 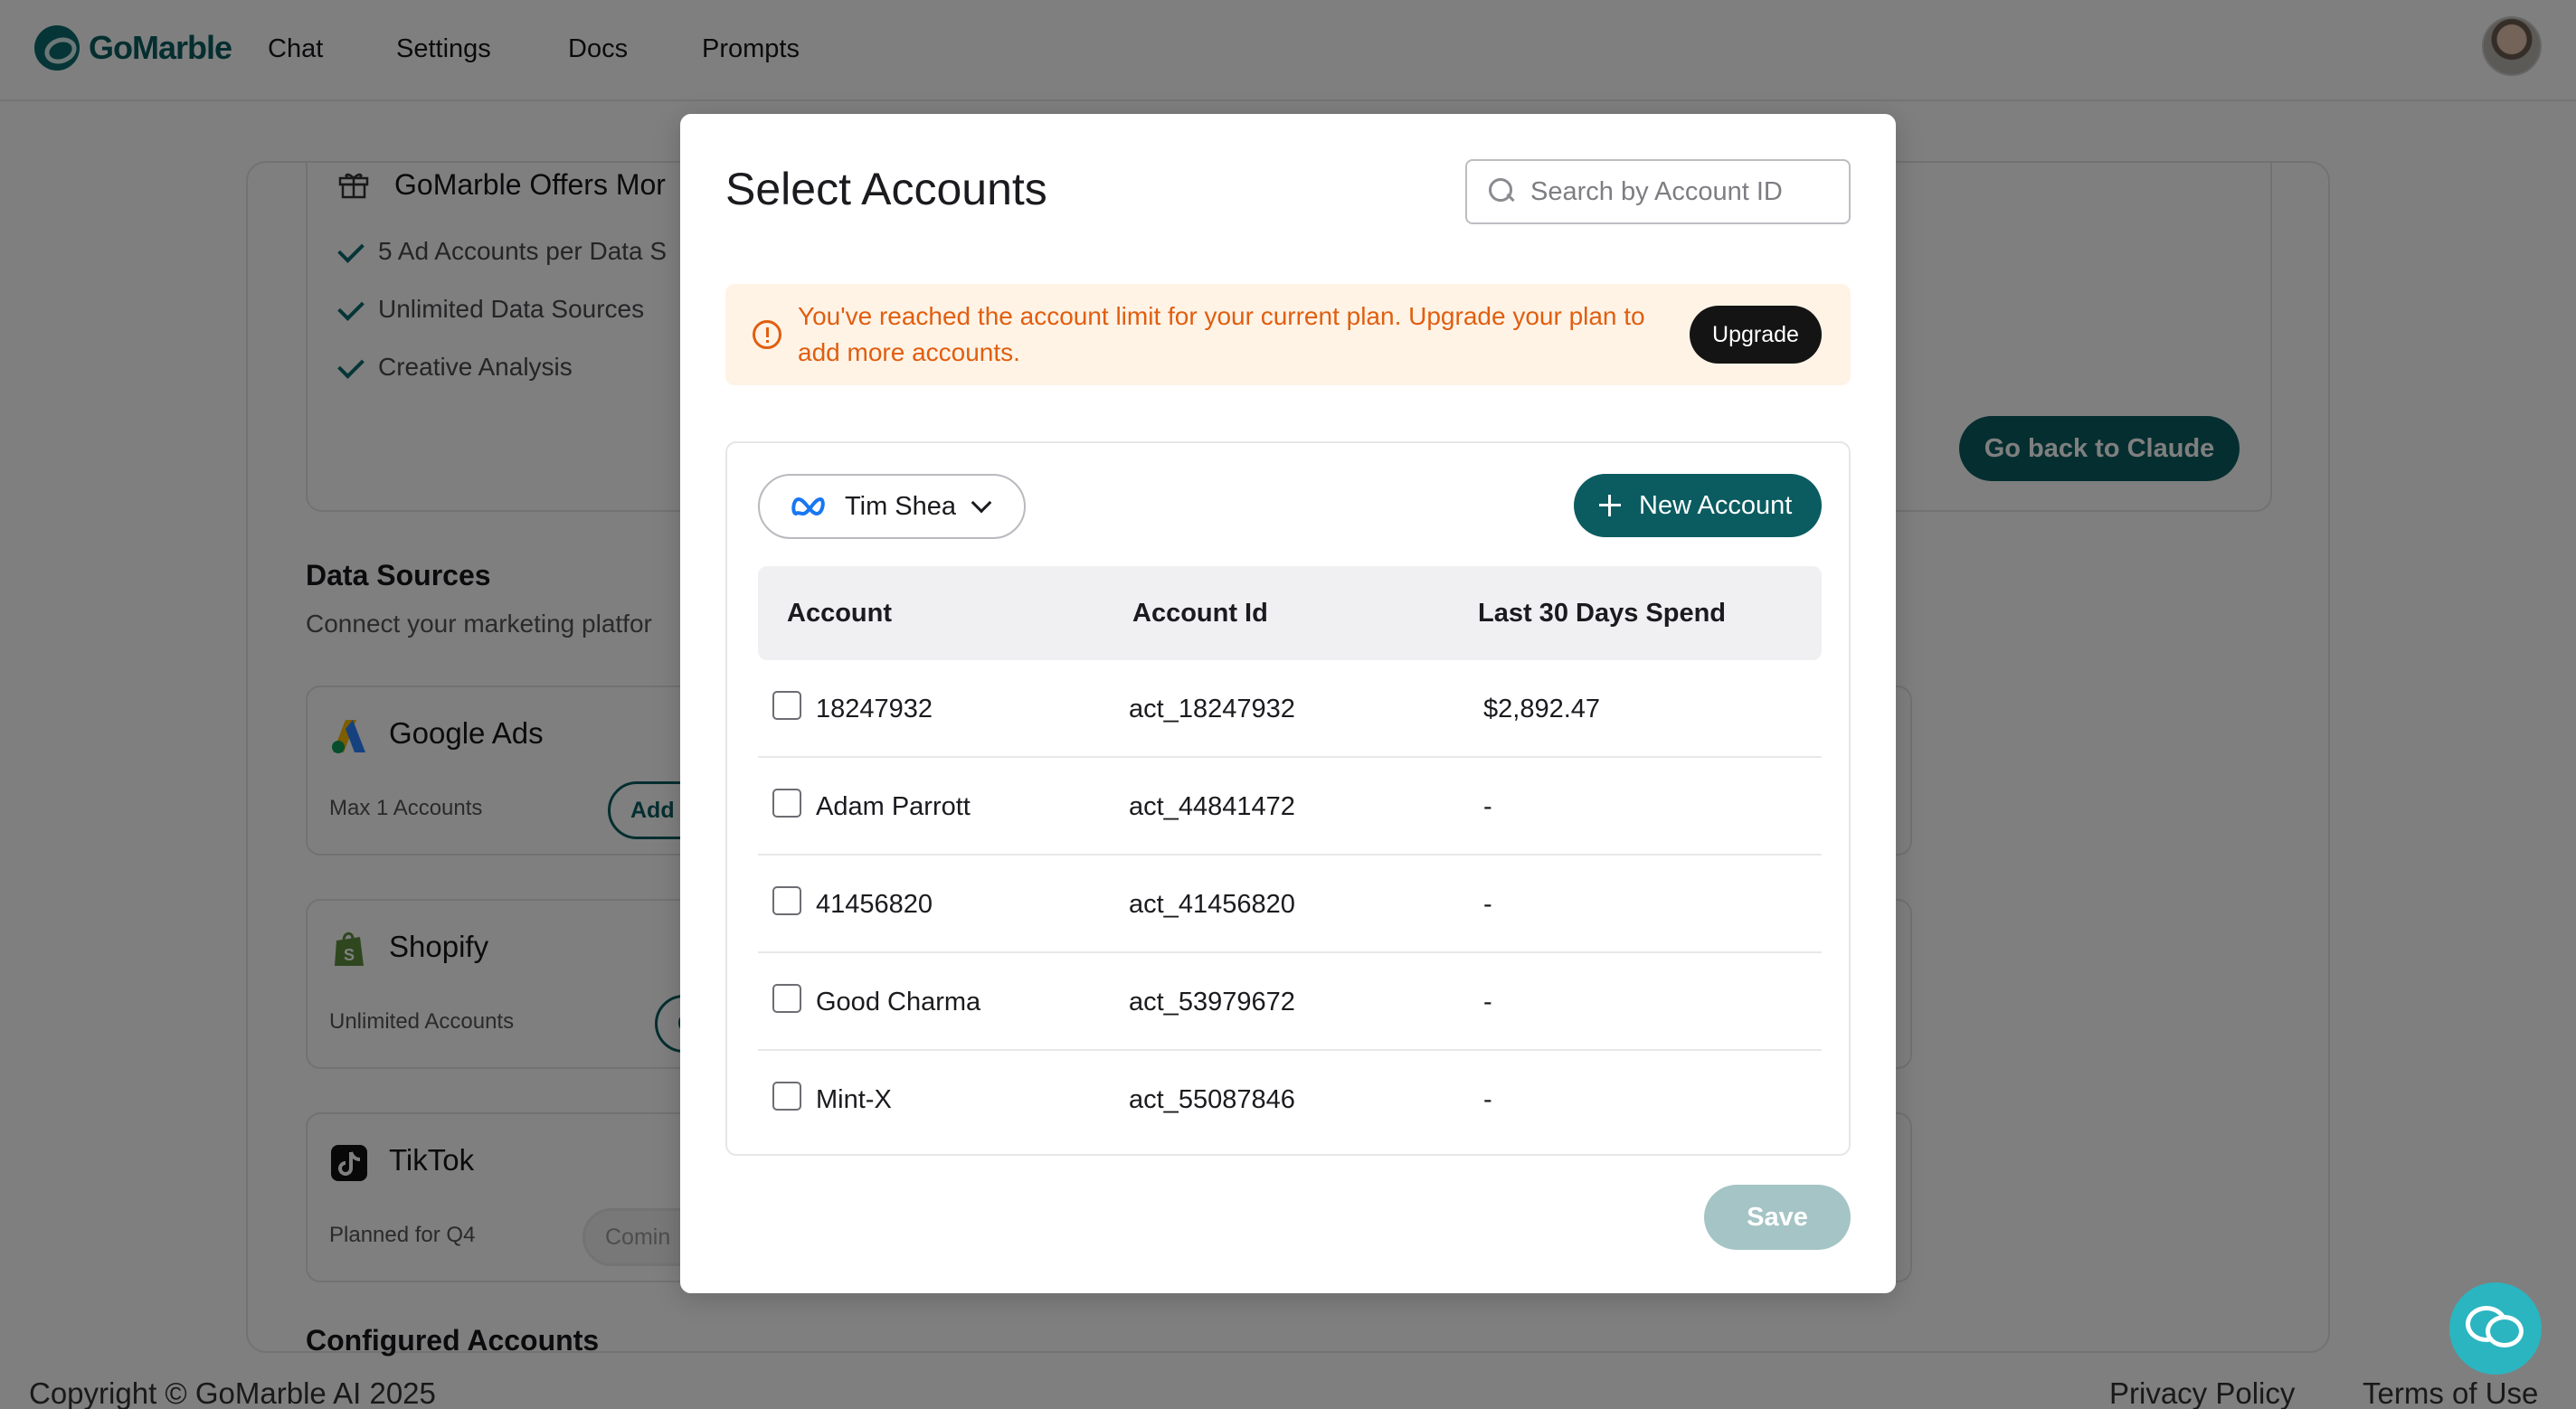 What do you see at coordinates (808, 506) in the screenshot?
I see `meta-icon` at bounding box center [808, 506].